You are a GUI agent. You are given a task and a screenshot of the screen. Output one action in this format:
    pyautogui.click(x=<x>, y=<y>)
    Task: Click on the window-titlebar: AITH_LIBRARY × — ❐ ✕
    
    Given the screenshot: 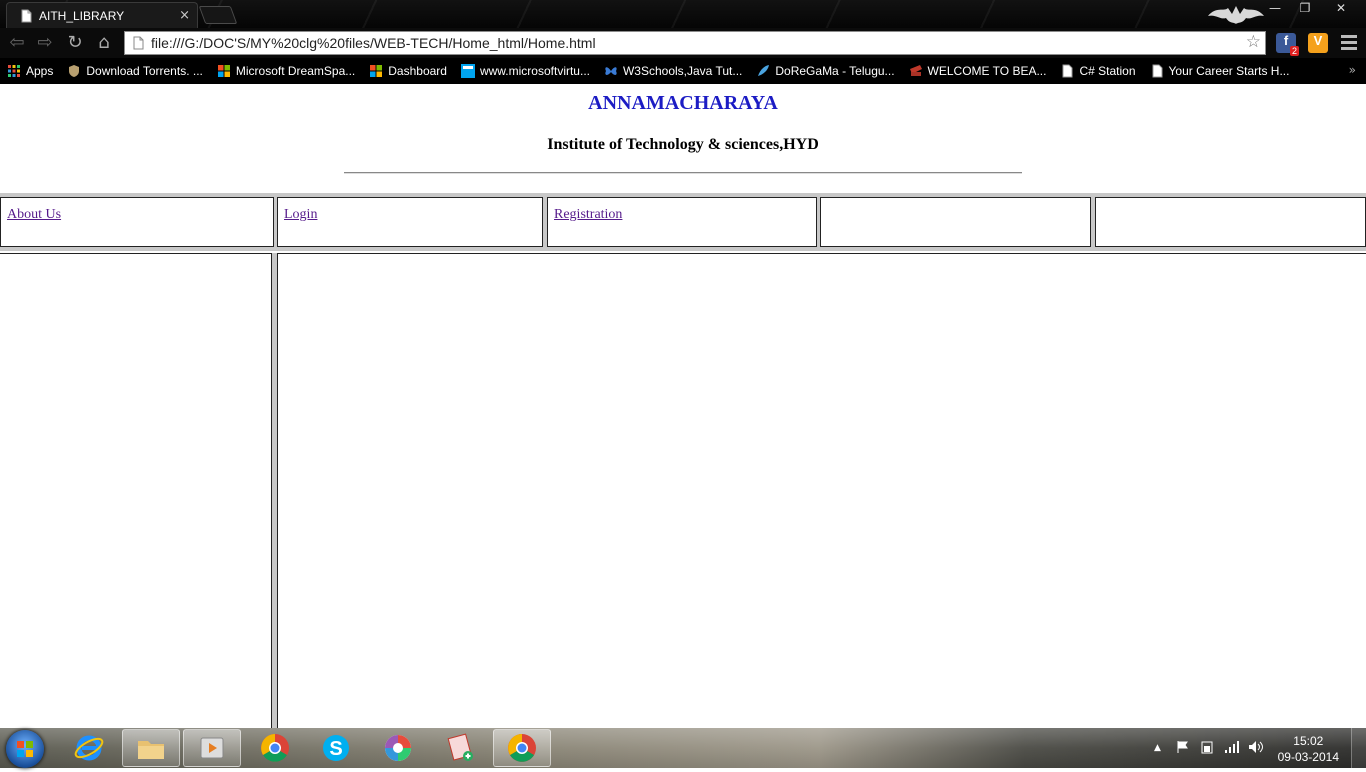 What is the action you would take?
    pyautogui.click(x=683, y=14)
    